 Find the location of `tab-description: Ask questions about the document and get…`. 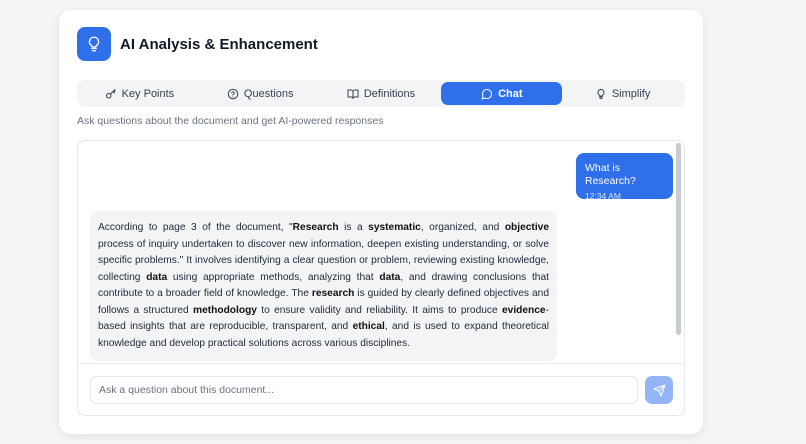

tab-description: Ask questions about the document and get… is located at coordinates (230, 121).